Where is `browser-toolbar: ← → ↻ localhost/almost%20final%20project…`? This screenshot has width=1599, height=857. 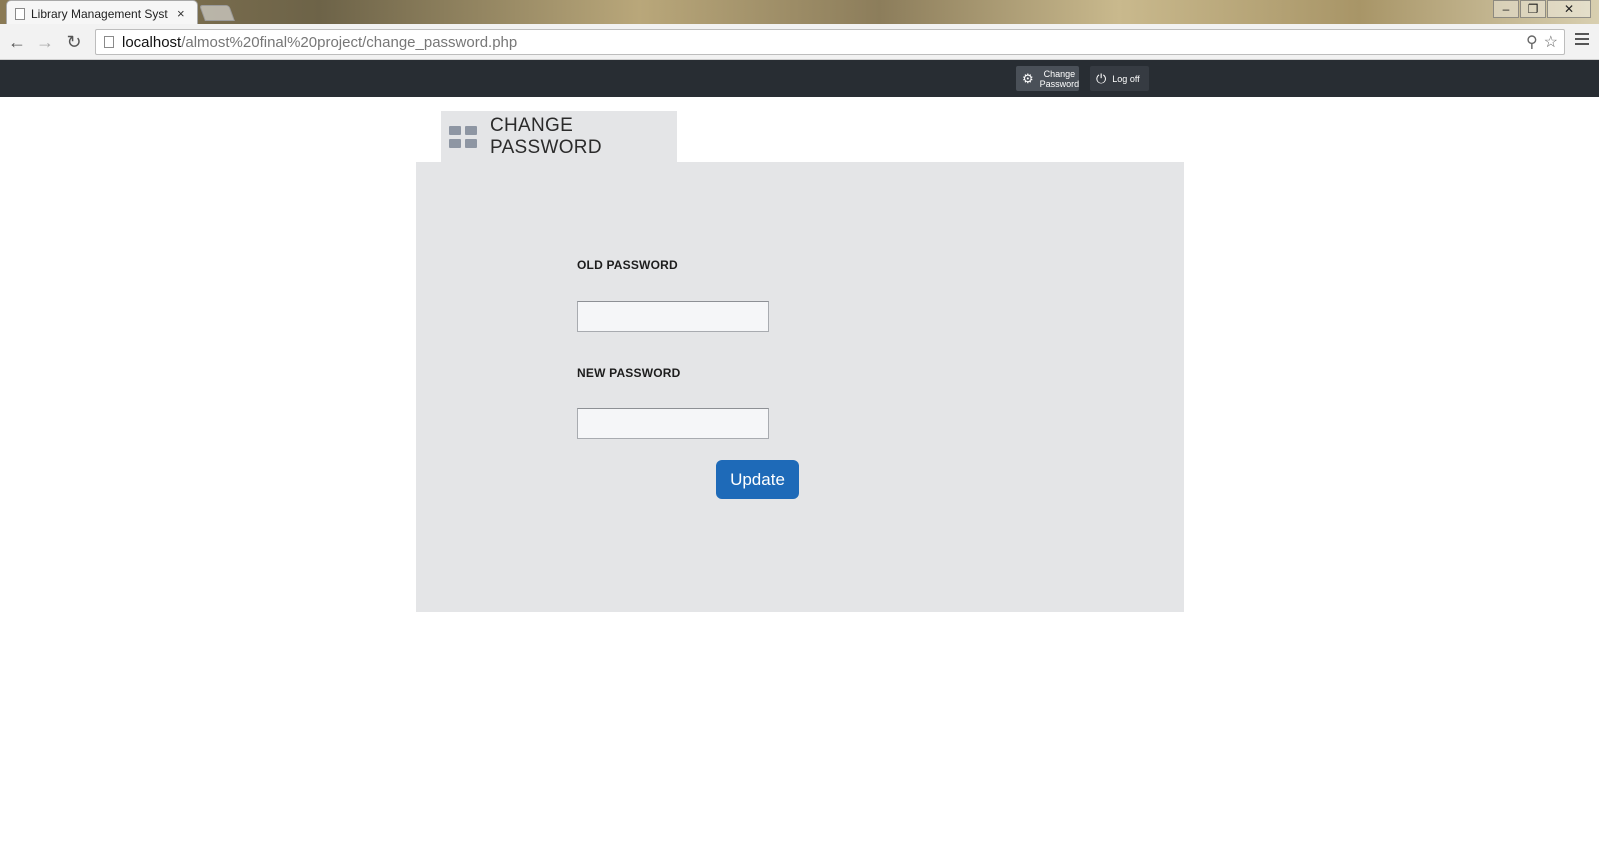 browser-toolbar: ← → ↻ localhost/almost%20final%20project… is located at coordinates (799, 42).